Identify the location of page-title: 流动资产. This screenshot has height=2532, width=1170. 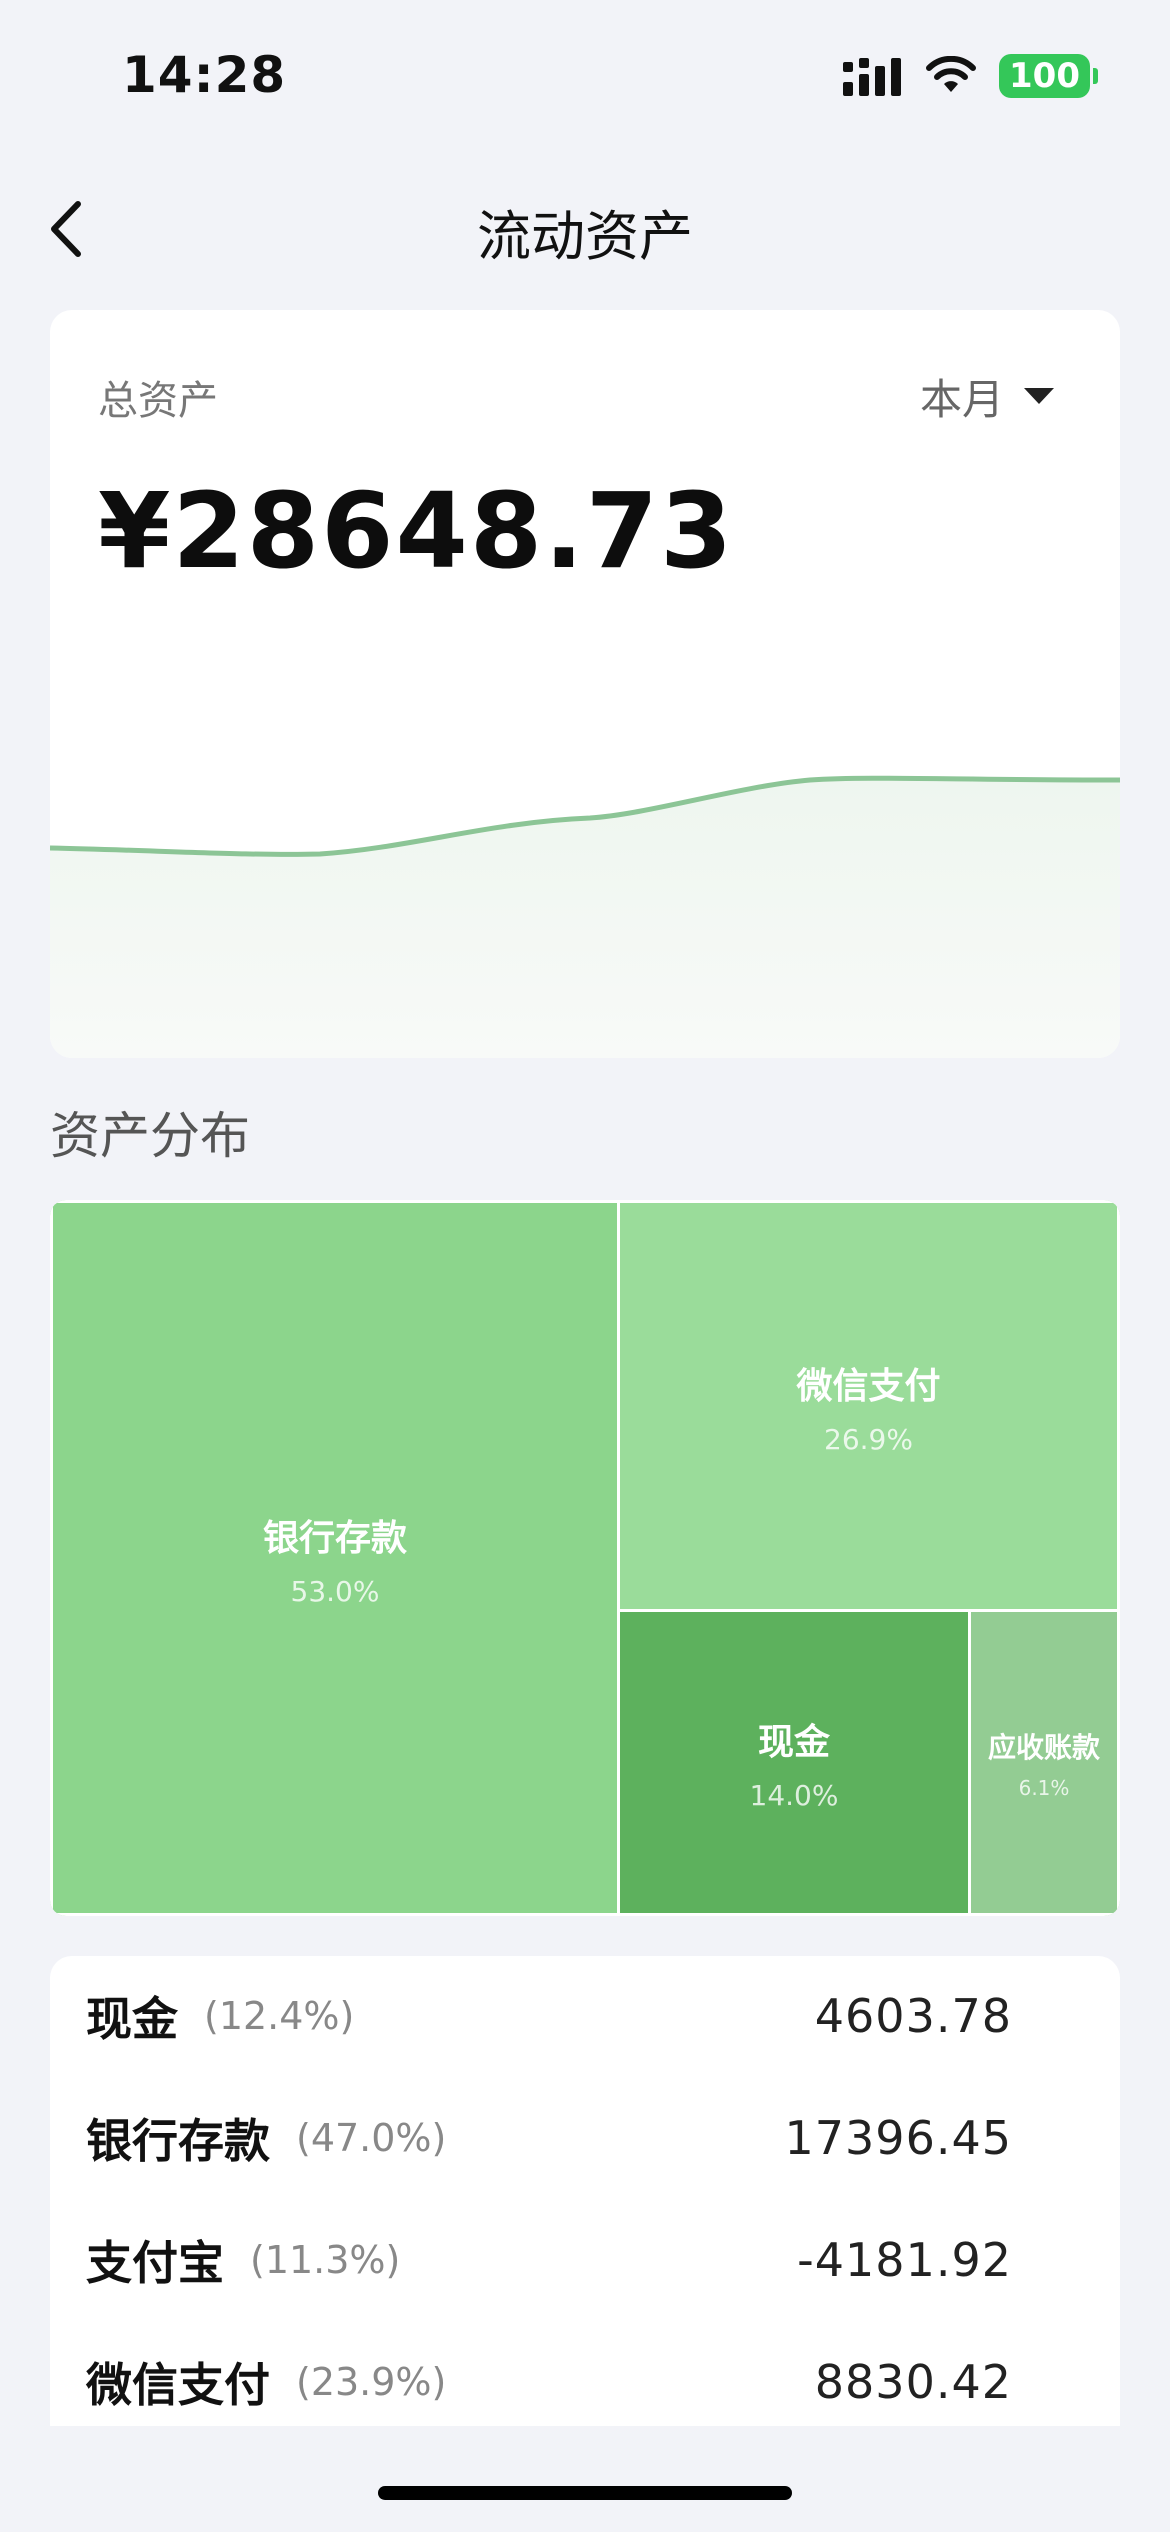
(585, 236).